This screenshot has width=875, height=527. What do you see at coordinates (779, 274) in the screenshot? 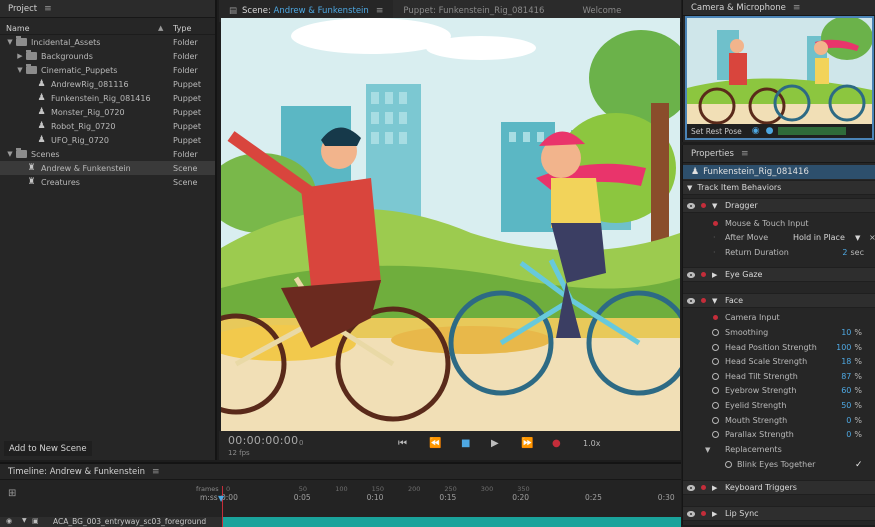
I see `behavior-eye-gaze: ▶ Eye Gaze` at bounding box center [779, 274].